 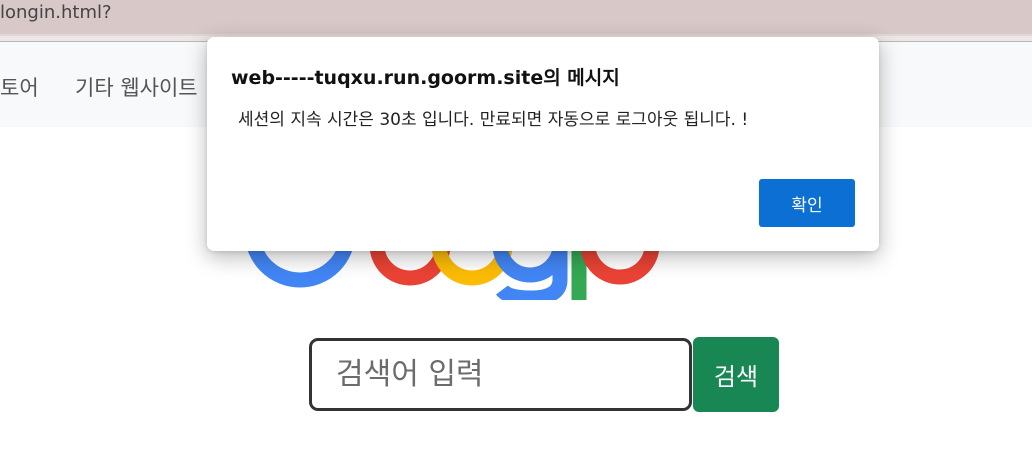 I want to click on address-bar: longin.html?, so click(x=516, y=18).